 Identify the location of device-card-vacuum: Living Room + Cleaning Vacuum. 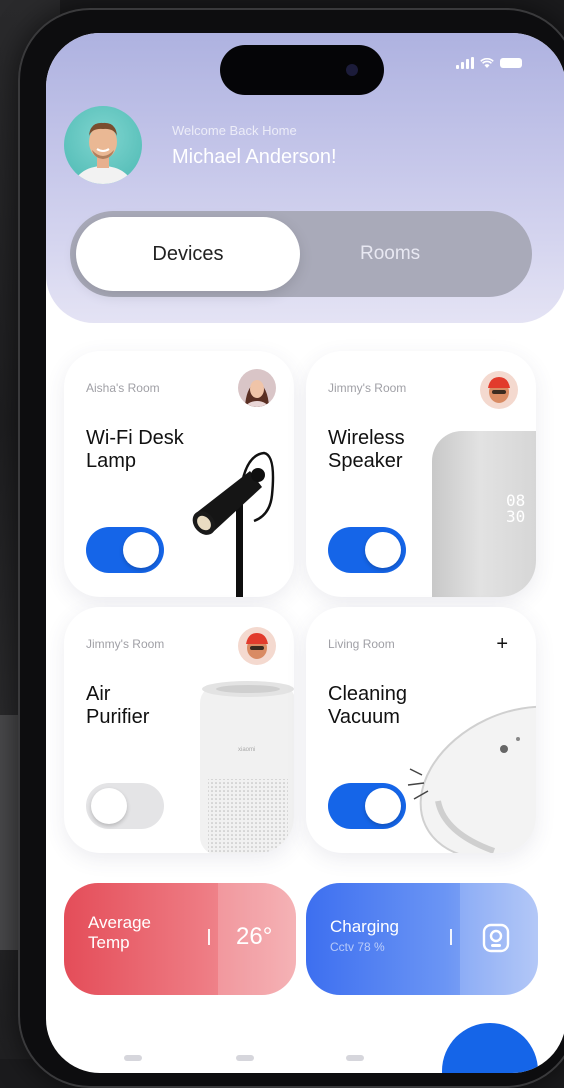
(421, 730).